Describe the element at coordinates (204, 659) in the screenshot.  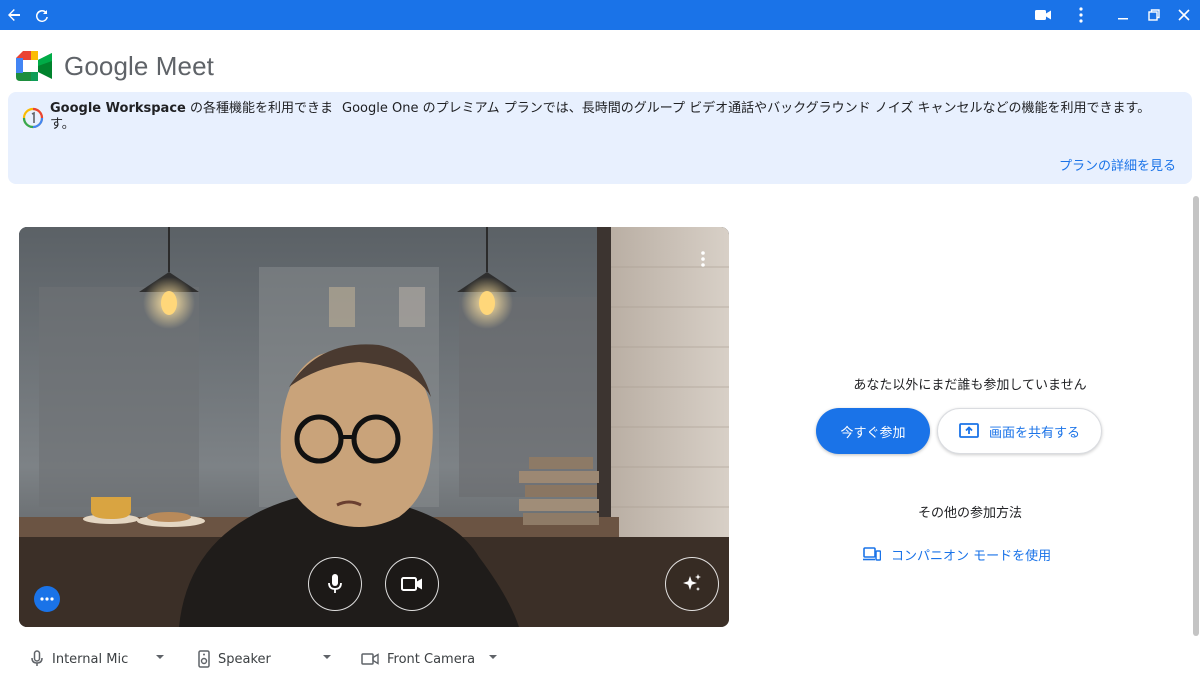
I see `speaker-icon` at that location.